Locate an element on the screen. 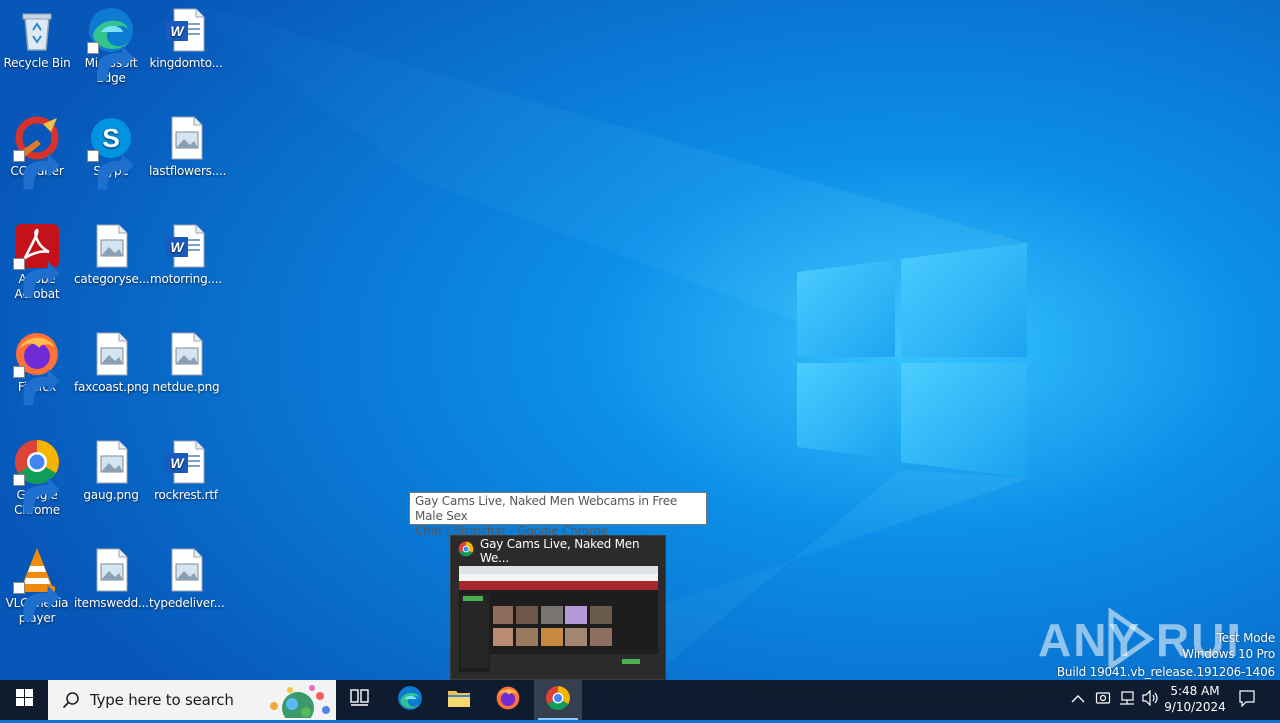 This screenshot has height=723, width=1280. taskbar-clock: 5:48 AM 9/10/2024 is located at coordinates (1195, 700).